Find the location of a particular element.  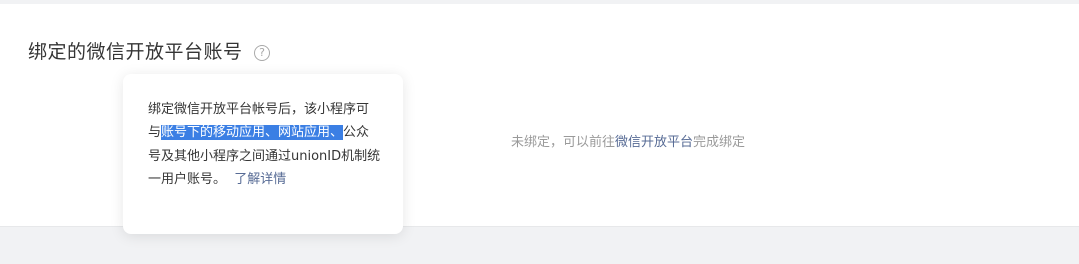

learn-more-link: 了解详情 is located at coordinates (260, 179).